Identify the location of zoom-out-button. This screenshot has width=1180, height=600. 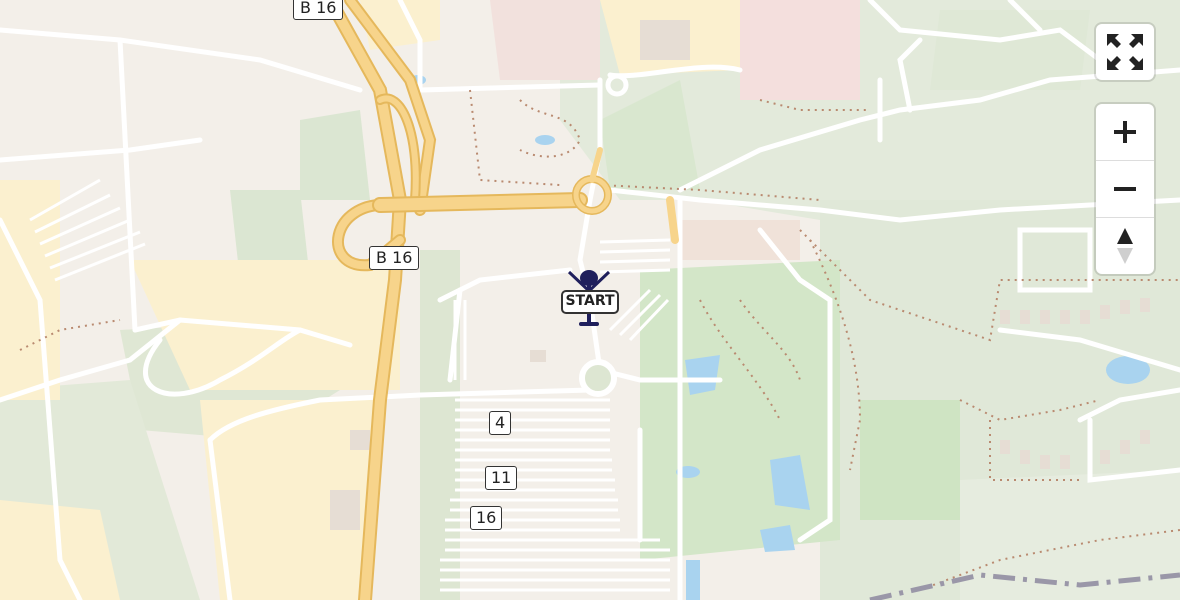
(1125, 188).